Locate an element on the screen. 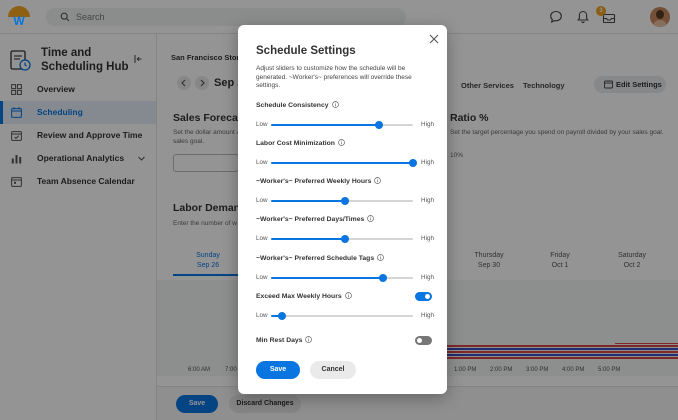 This screenshot has width=678, height=420. toggle-min-rest-days is located at coordinates (423, 340).